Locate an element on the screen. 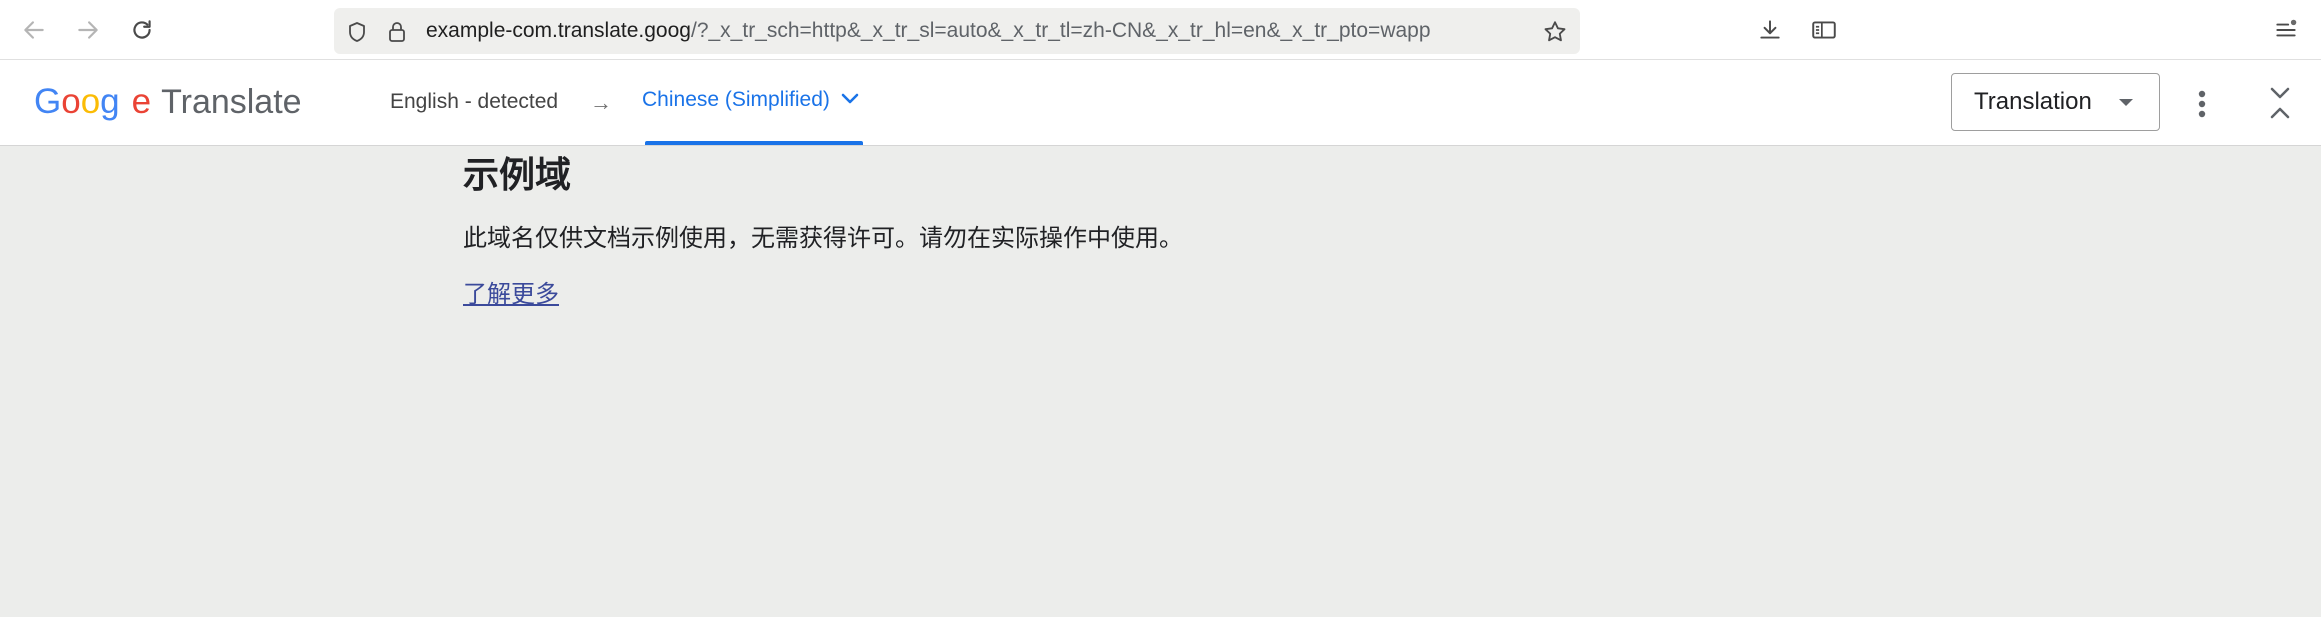 This screenshot has width=2321, height=617. back-arrow-icon is located at coordinates (34, 30).